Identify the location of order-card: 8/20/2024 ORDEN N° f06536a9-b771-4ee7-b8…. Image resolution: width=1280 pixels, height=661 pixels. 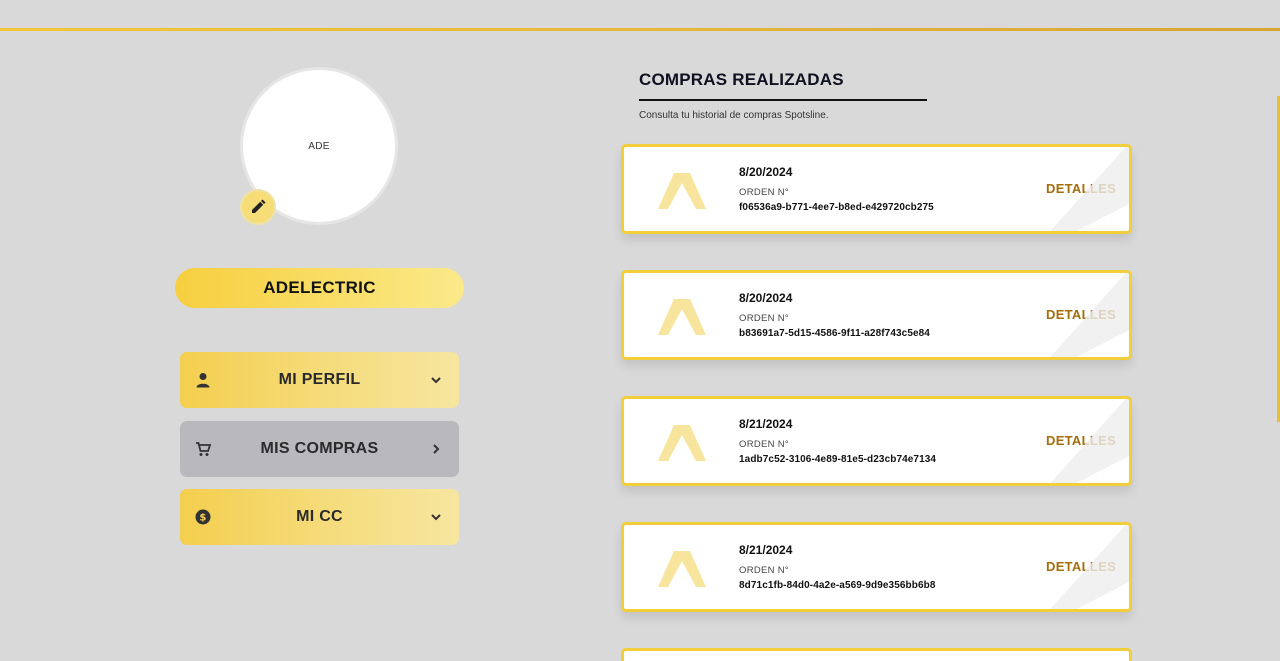
(876, 189).